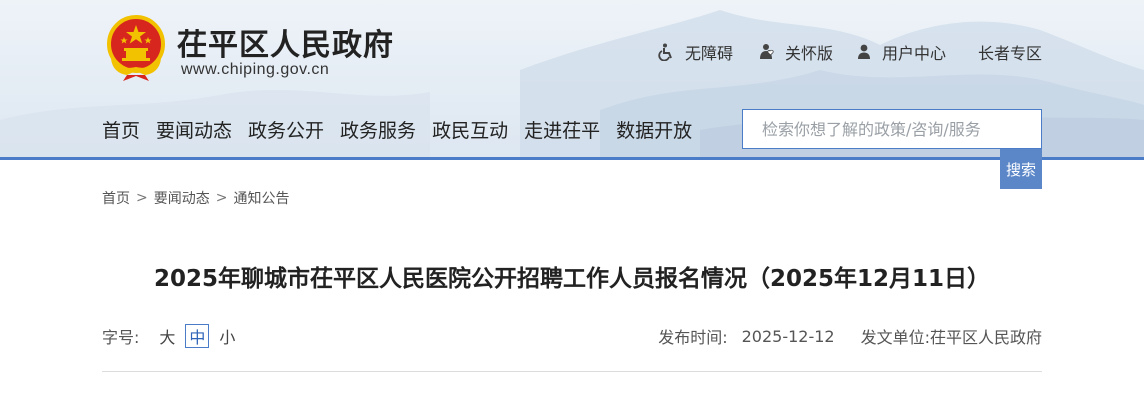 The height and width of the screenshot is (400, 1144). What do you see at coordinates (809, 53) in the screenshot?
I see `care-version-label: 关怀版` at bounding box center [809, 53].